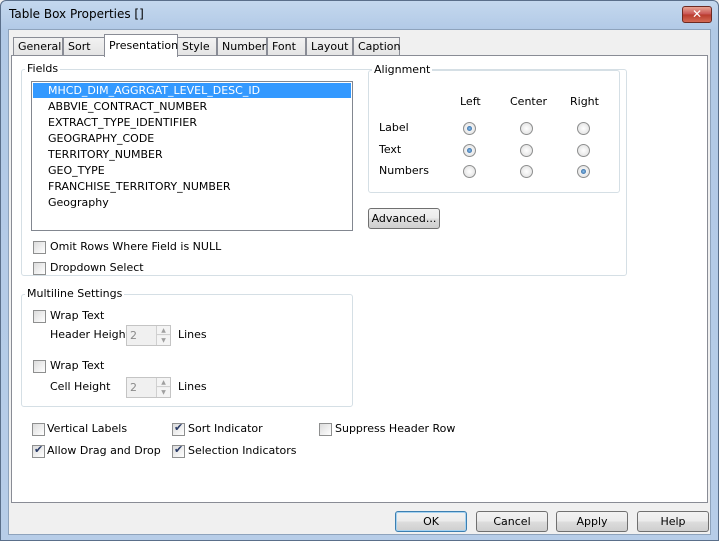 This screenshot has width=719, height=541. I want to click on numbers-center-radio, so click(526, 171).